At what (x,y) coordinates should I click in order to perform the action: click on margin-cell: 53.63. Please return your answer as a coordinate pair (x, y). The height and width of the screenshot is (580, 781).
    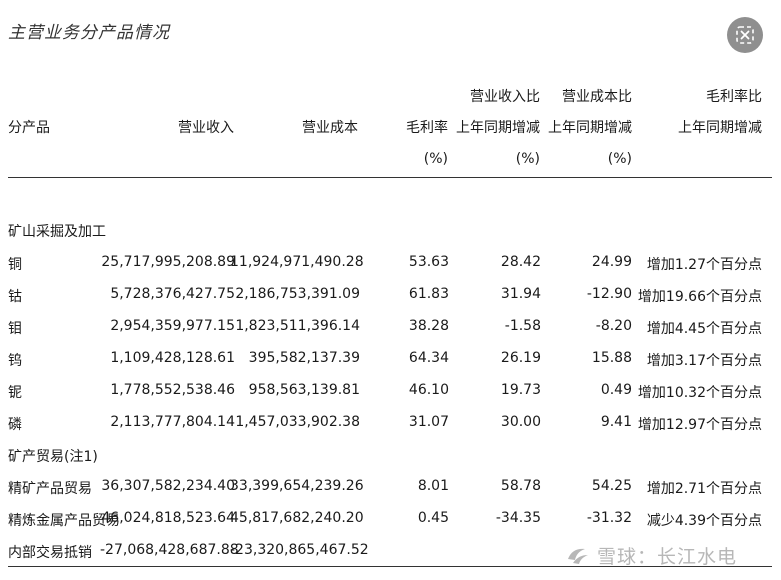
    Looking at the image, I should click on (428, 262).